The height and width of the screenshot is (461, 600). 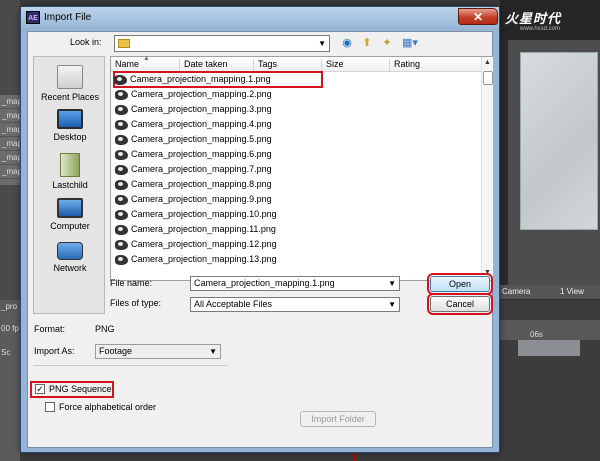 What do you see at coordinates (201, 124) in the screenshot?
I see `file-name: Camera_projection_mapping.4.png` at bounding box center [201, 124].